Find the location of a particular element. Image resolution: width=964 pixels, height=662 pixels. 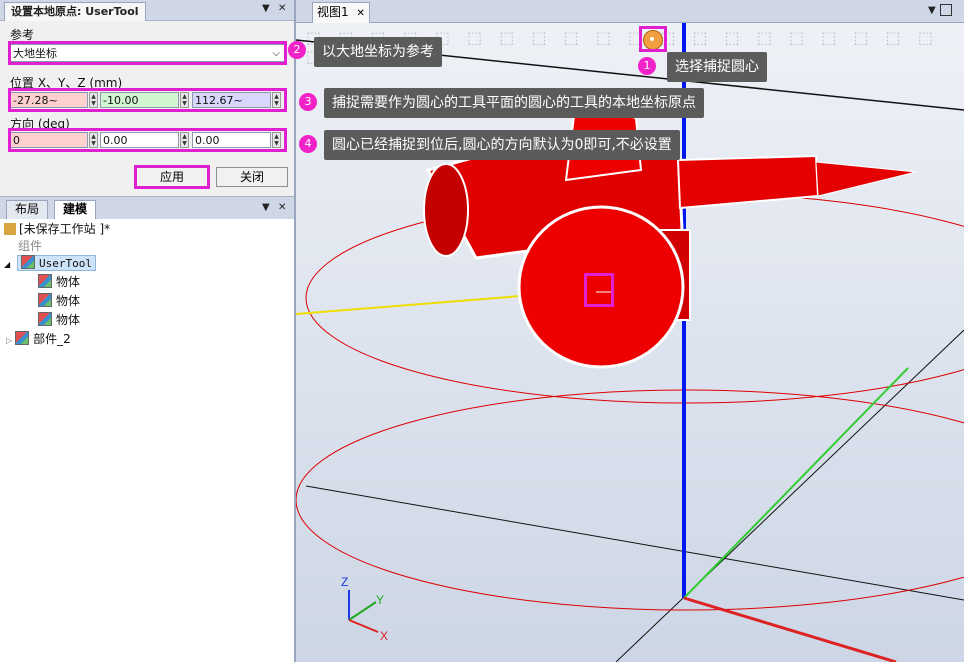

view1-label: 视图1 is located at coordinates (333, 12).